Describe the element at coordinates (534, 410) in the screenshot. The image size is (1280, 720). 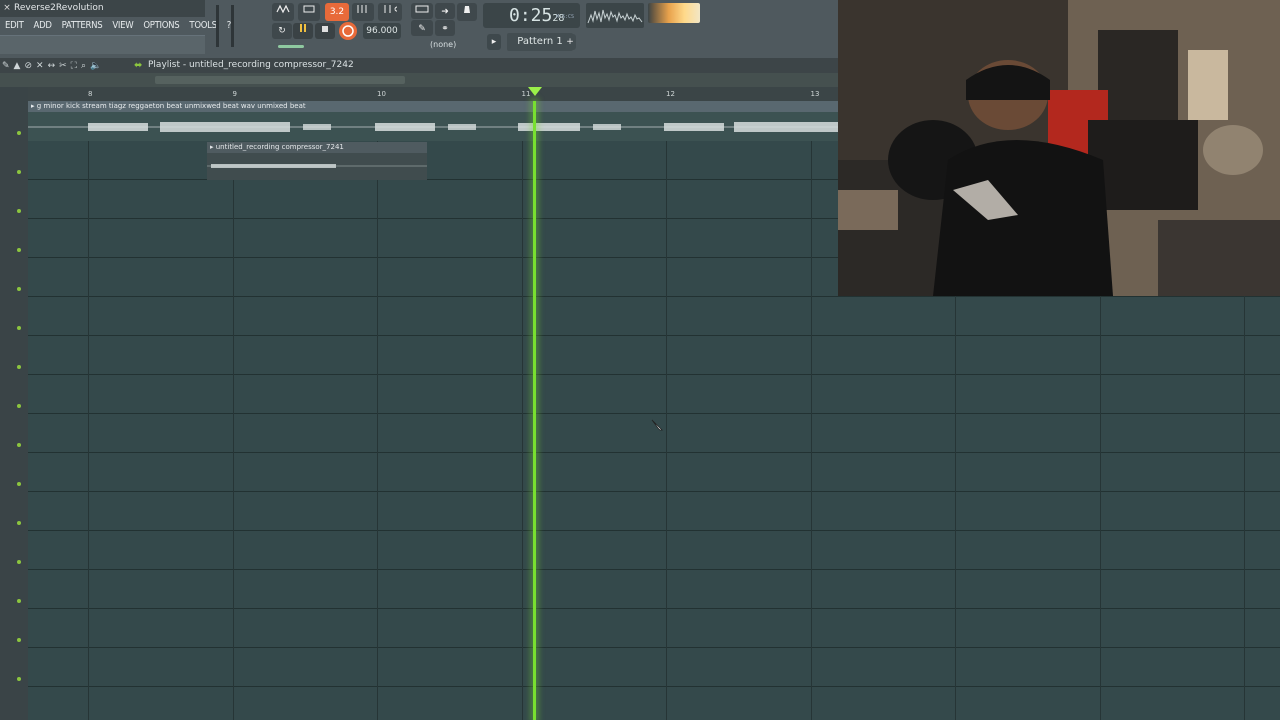
I see `playhead` at that location.